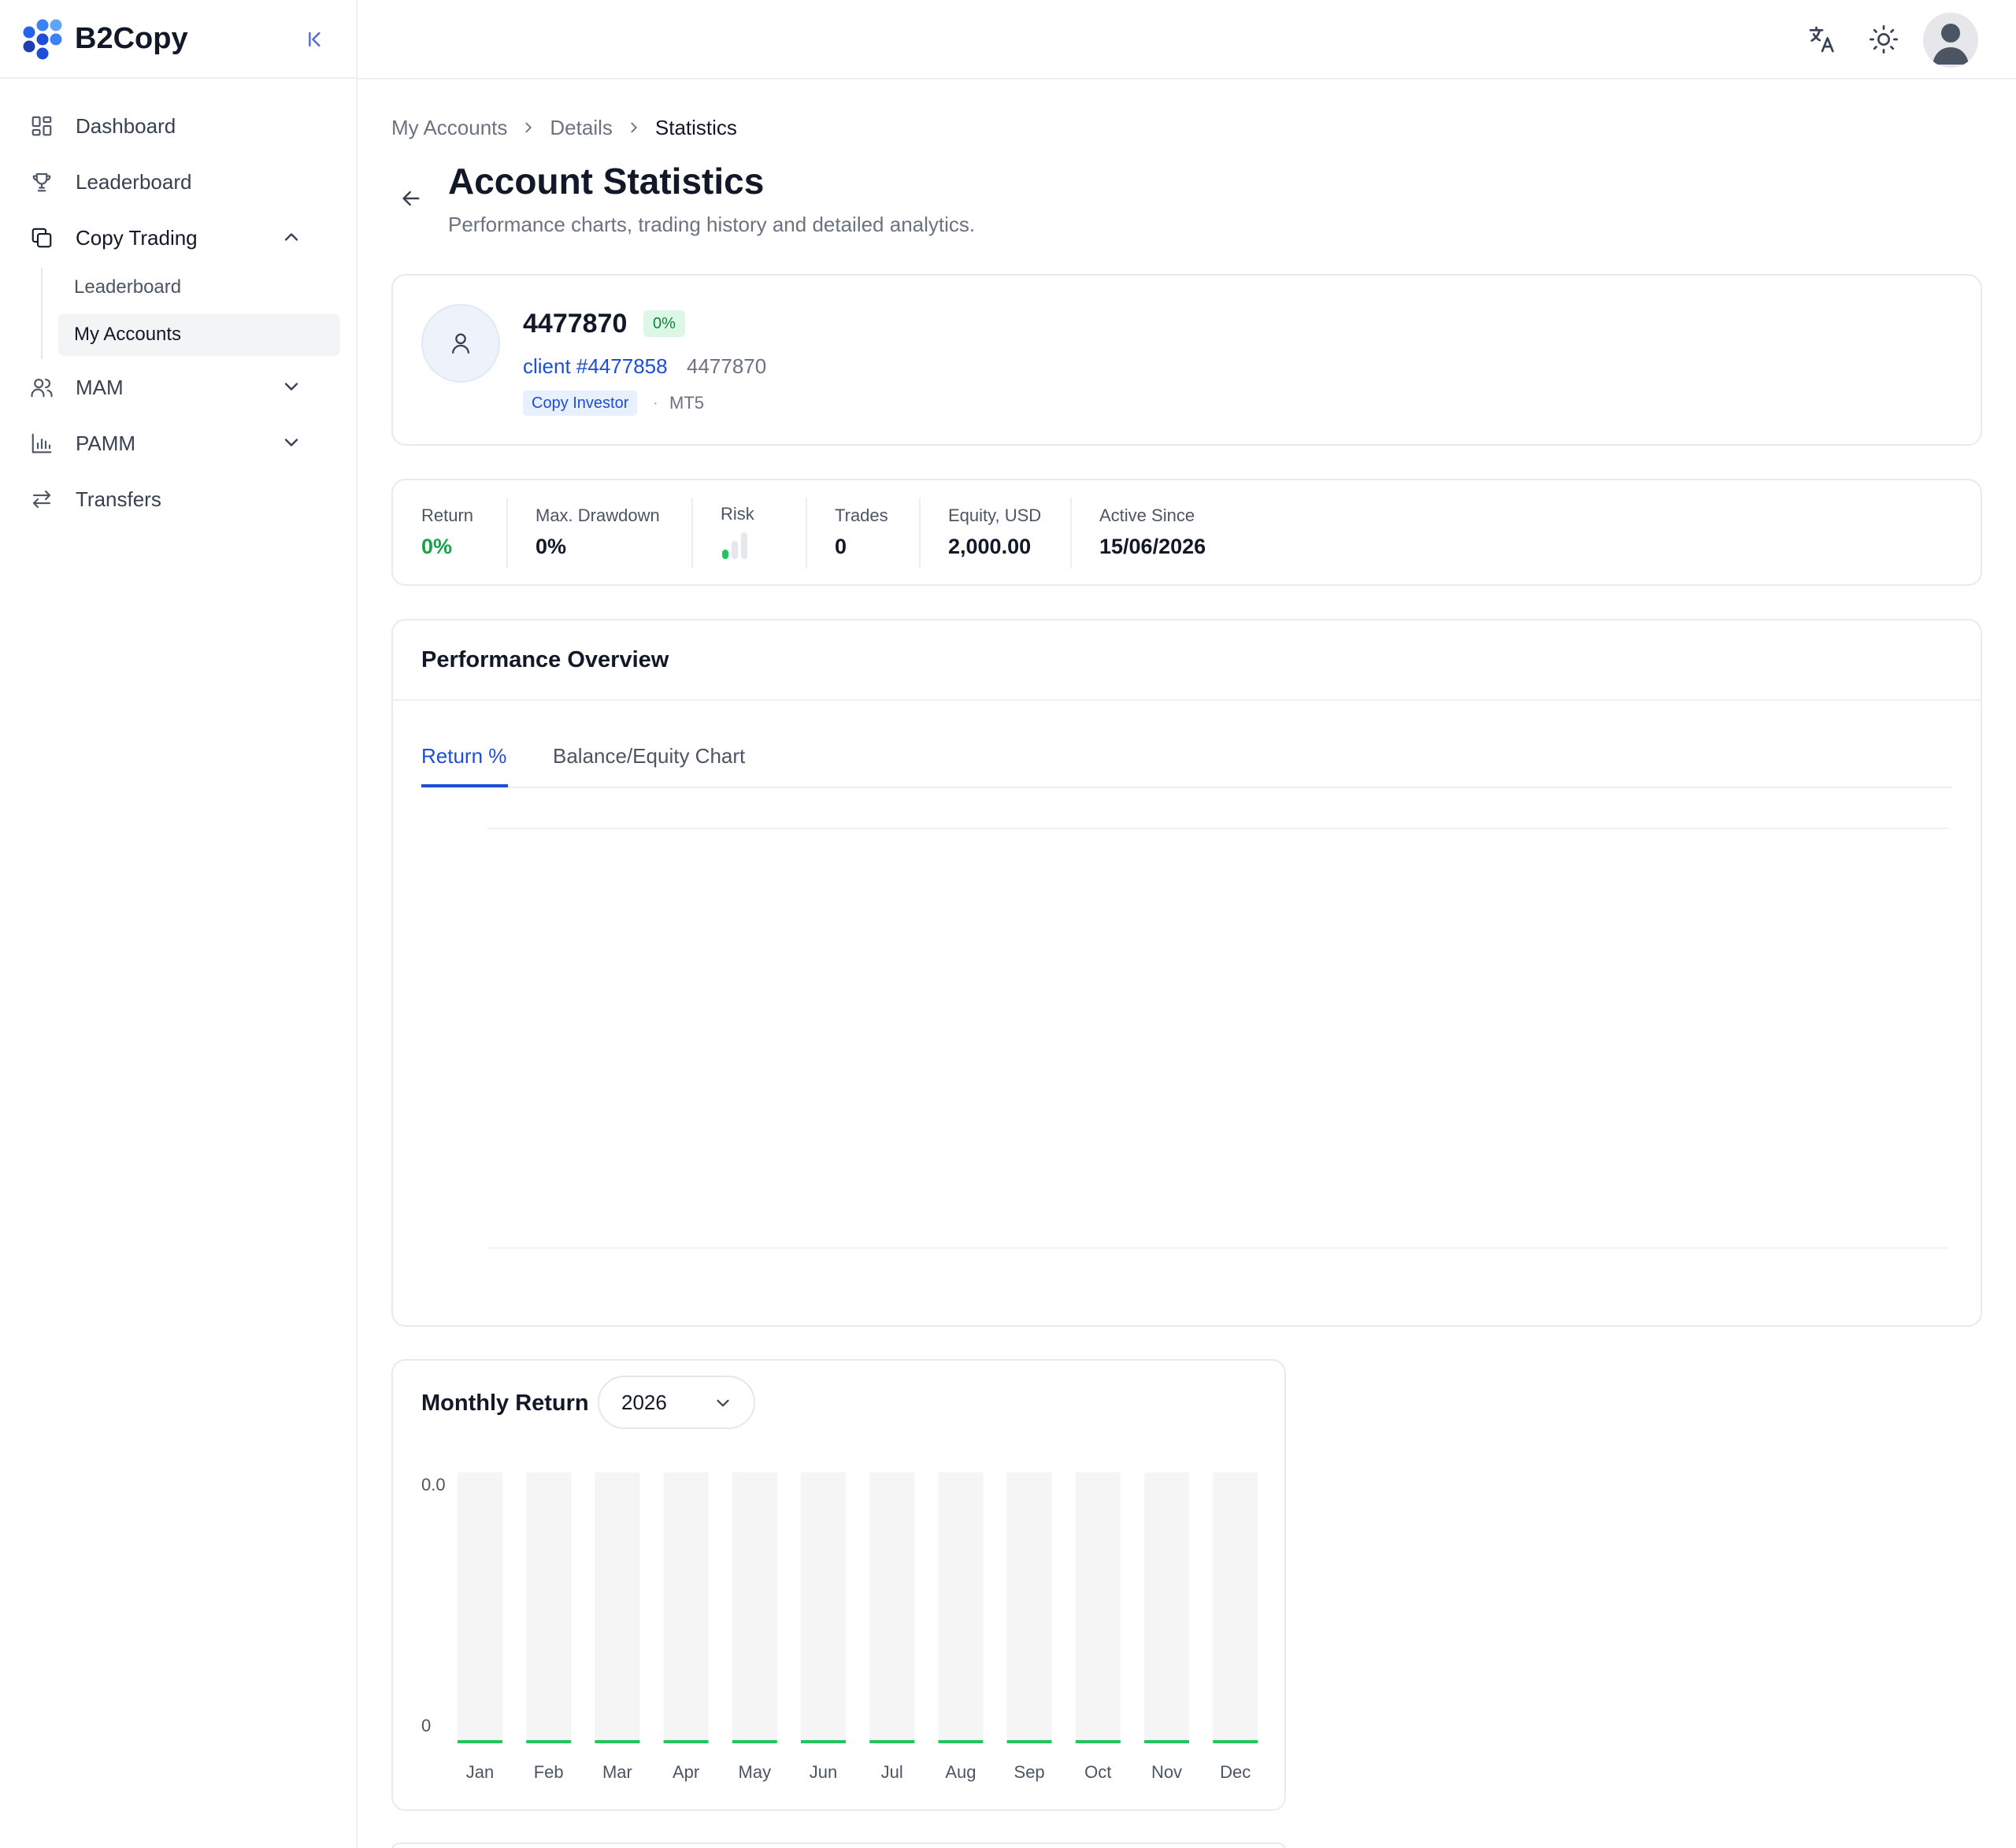  What do you see at coordinates (1950, 40) in the screenshot?
I see `user-avatar` at bounding box center [1950, 40].